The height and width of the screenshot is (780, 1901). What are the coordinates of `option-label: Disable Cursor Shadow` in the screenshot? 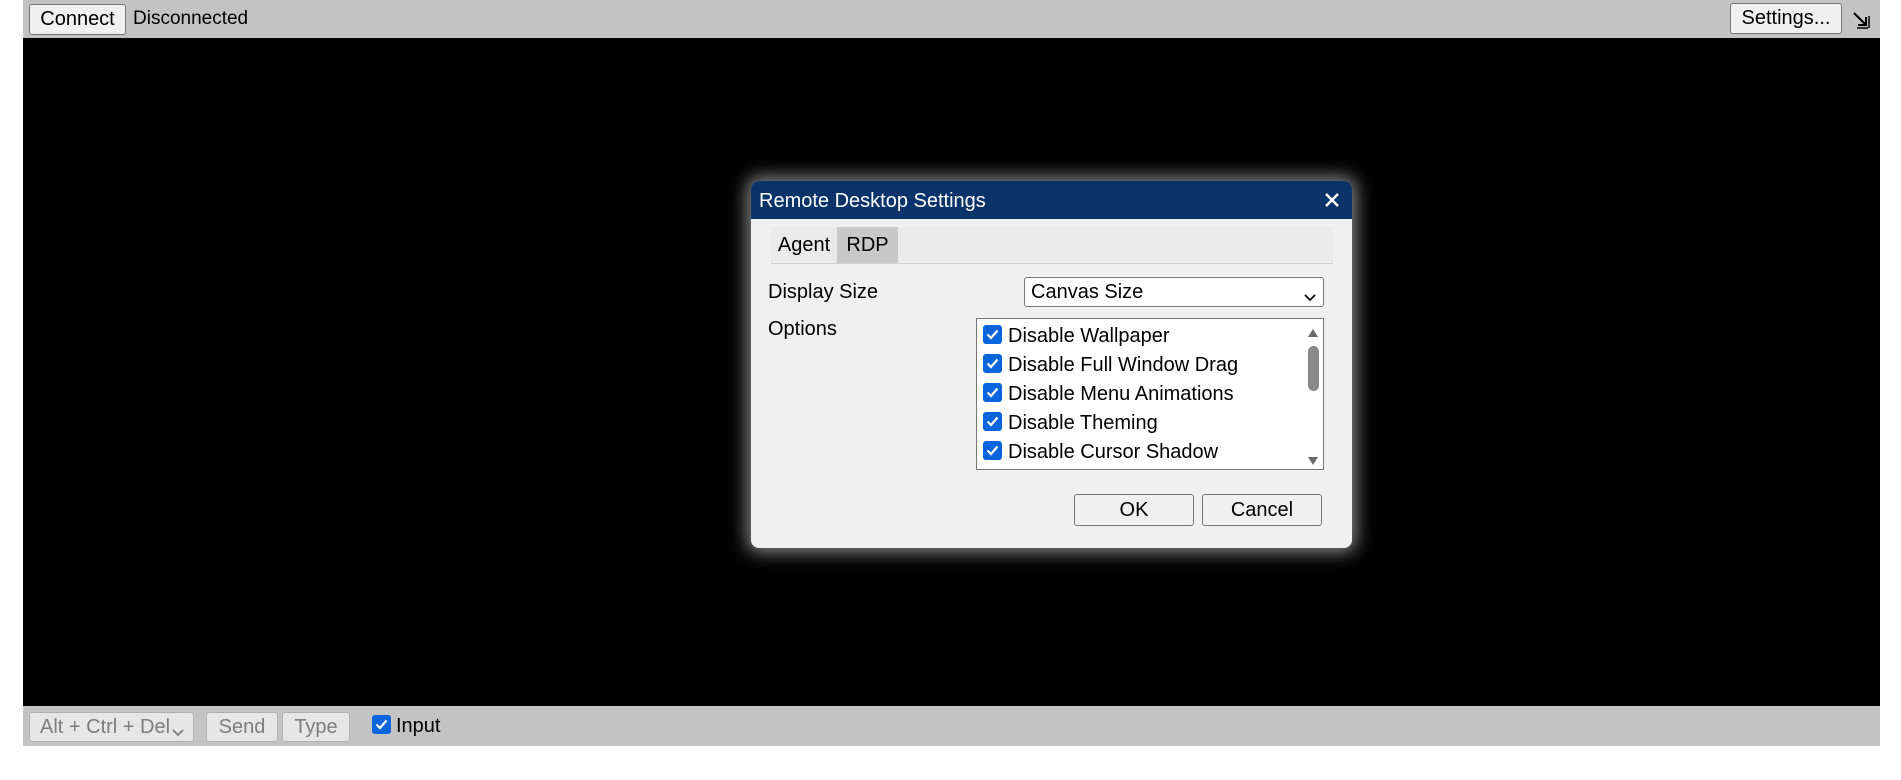 It's located at (1113, 452).